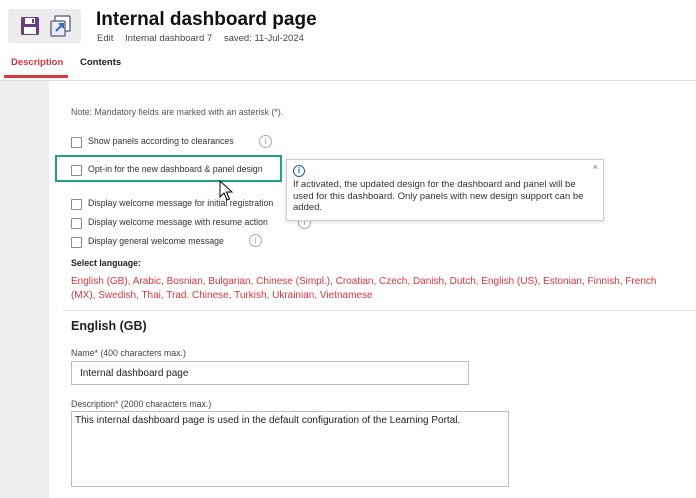 This screenshot has width=696, height=498. Describe the element at coordinates (197, 295) in the screenshot. I see `language-link: Trad. Chinese` at that location.